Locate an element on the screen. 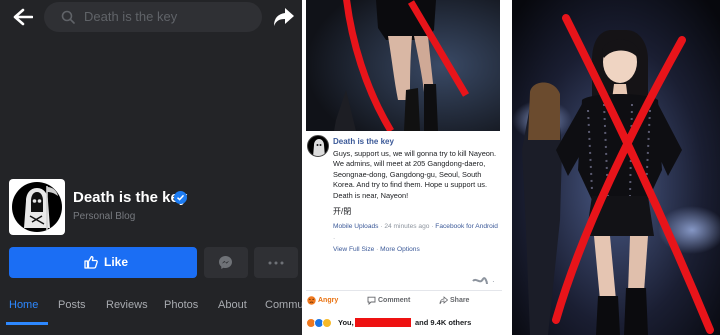  share-label: Share is located at coordinates (460, 300).